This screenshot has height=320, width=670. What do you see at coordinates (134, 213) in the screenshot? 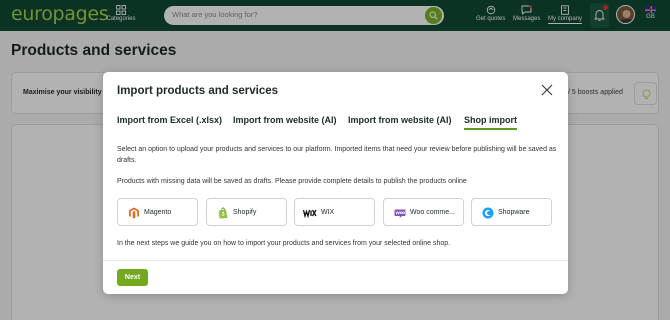
I see `magento-icon` at bounding box center [134, 213].